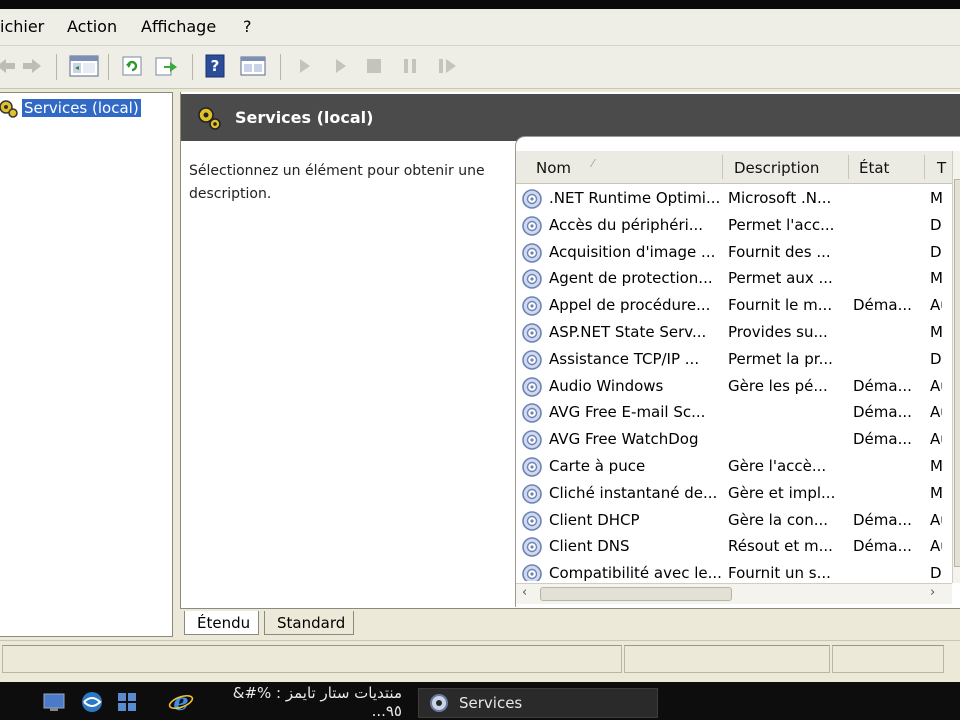  Describe the element at coordinates (247, 26) in the screenshot. I see `menu-help: ?` at that location.